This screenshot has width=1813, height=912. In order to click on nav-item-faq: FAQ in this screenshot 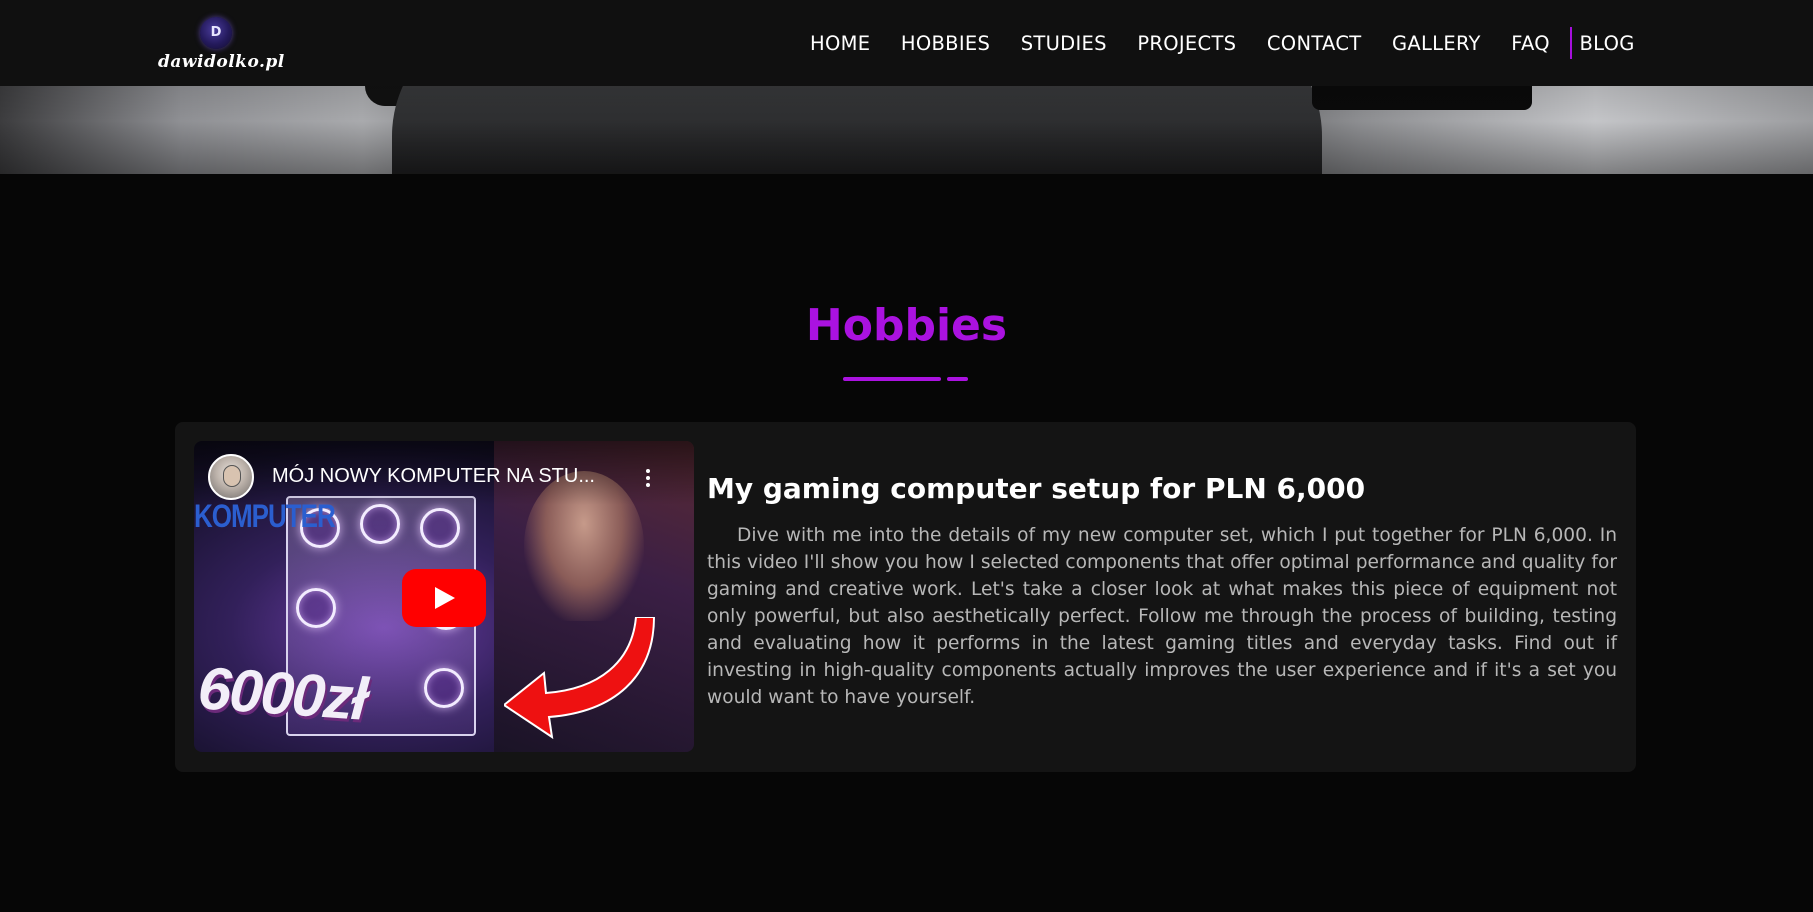, I will do `click(1530, 43)`.